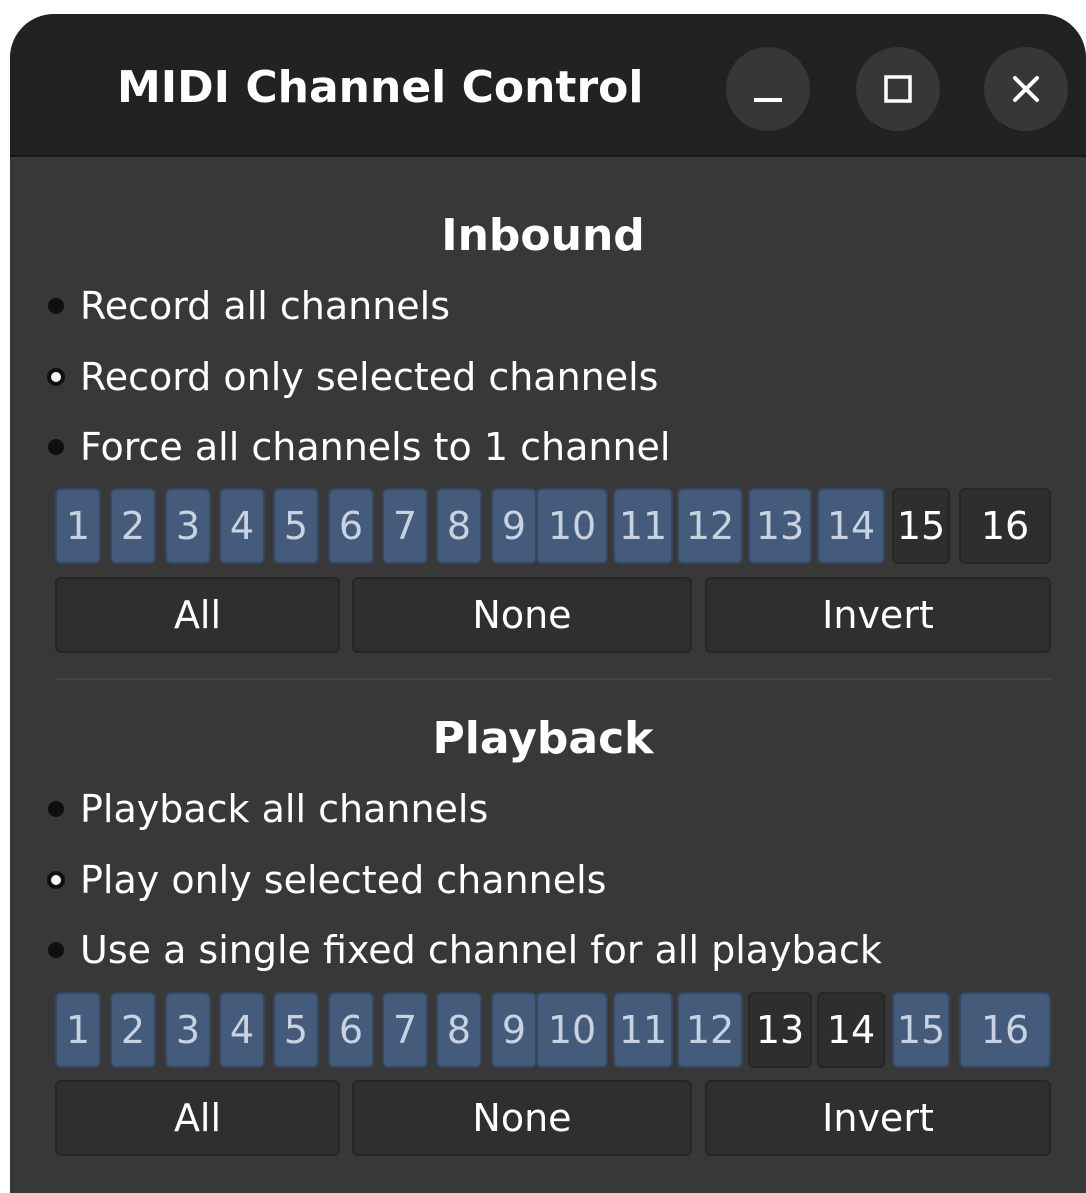 This screenshot has height=1193, width=1086. Describe the element at coordinates (851, 526) in the screenshot. I see `inbound-channel-14-toggle: 14` at that location.